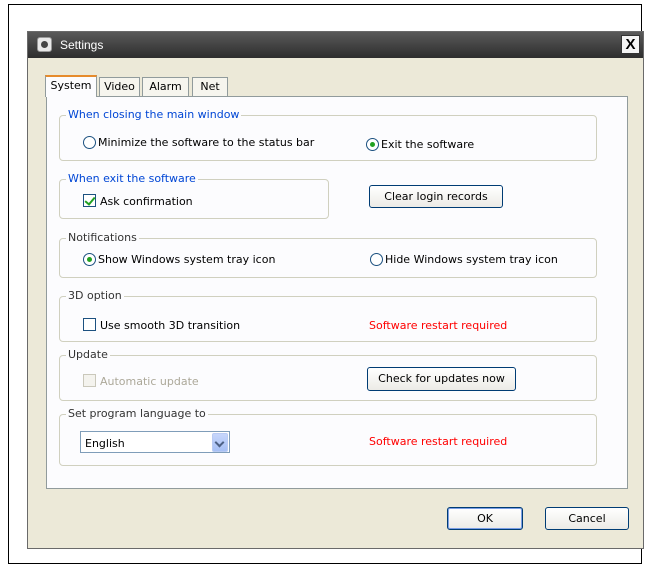  What do you see at coordinates (186, 259) in the screenshot?
I see `radio-show-tray-label: Show Windows system tray icon` at bounding box center [186, 259].